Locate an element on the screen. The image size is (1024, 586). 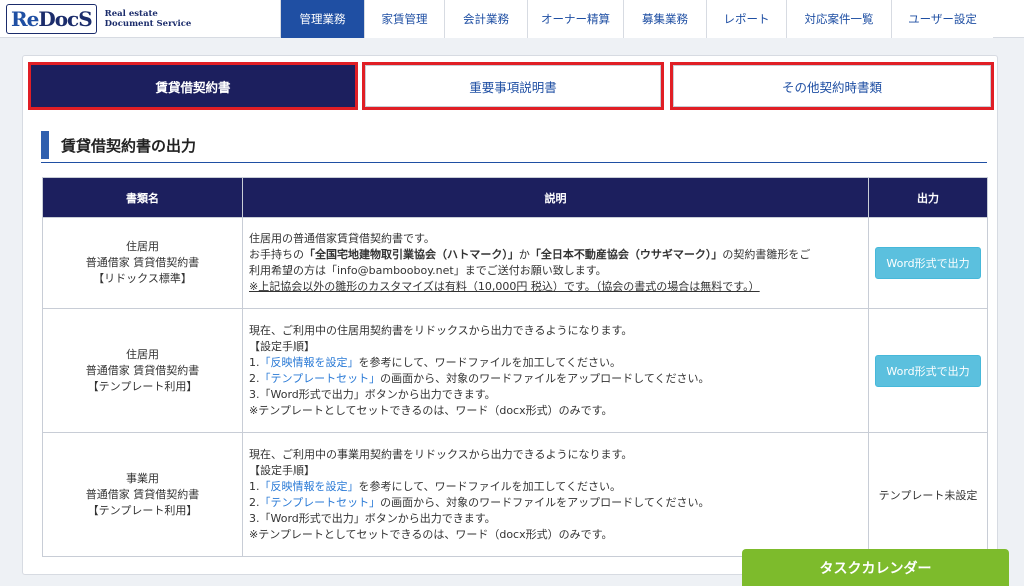
template-unset-status: テンプレート未設定 is located at coordinates (928, 495).